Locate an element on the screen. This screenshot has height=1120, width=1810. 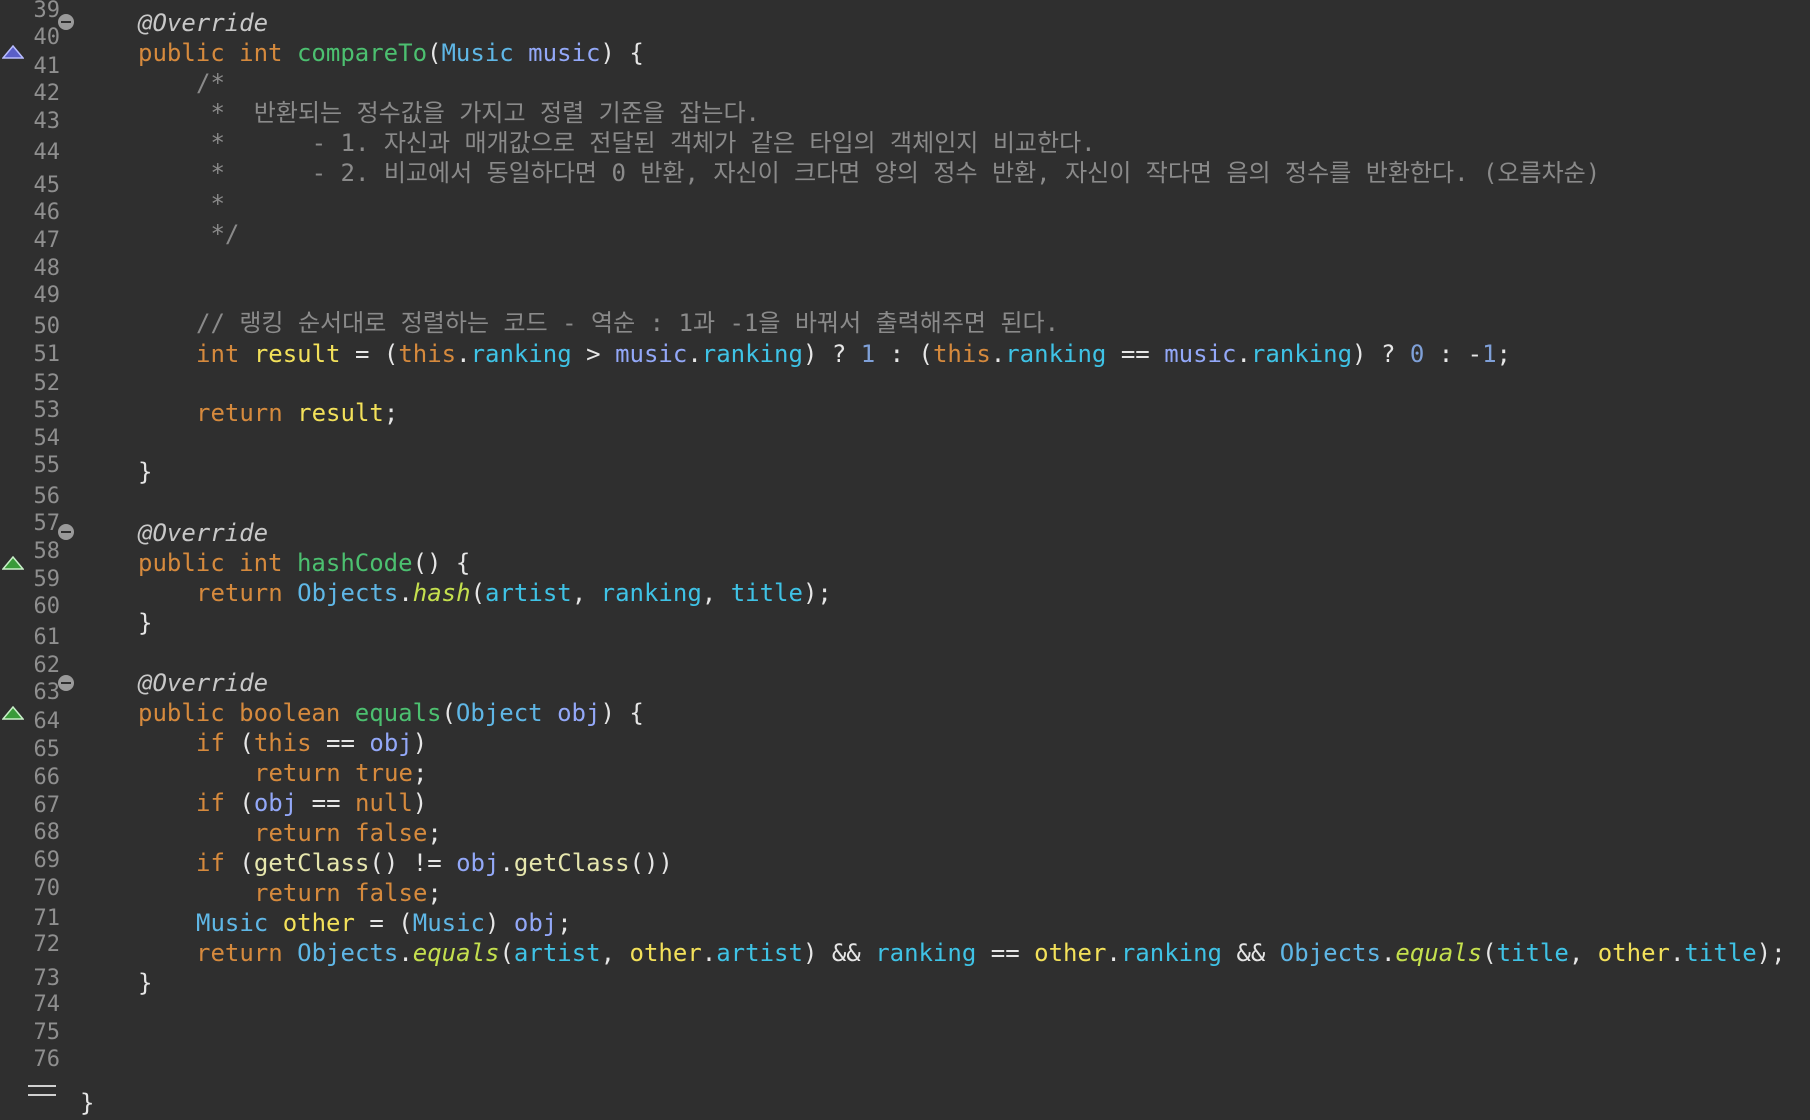
code-token: 1 is located at coordinates (868, 354).